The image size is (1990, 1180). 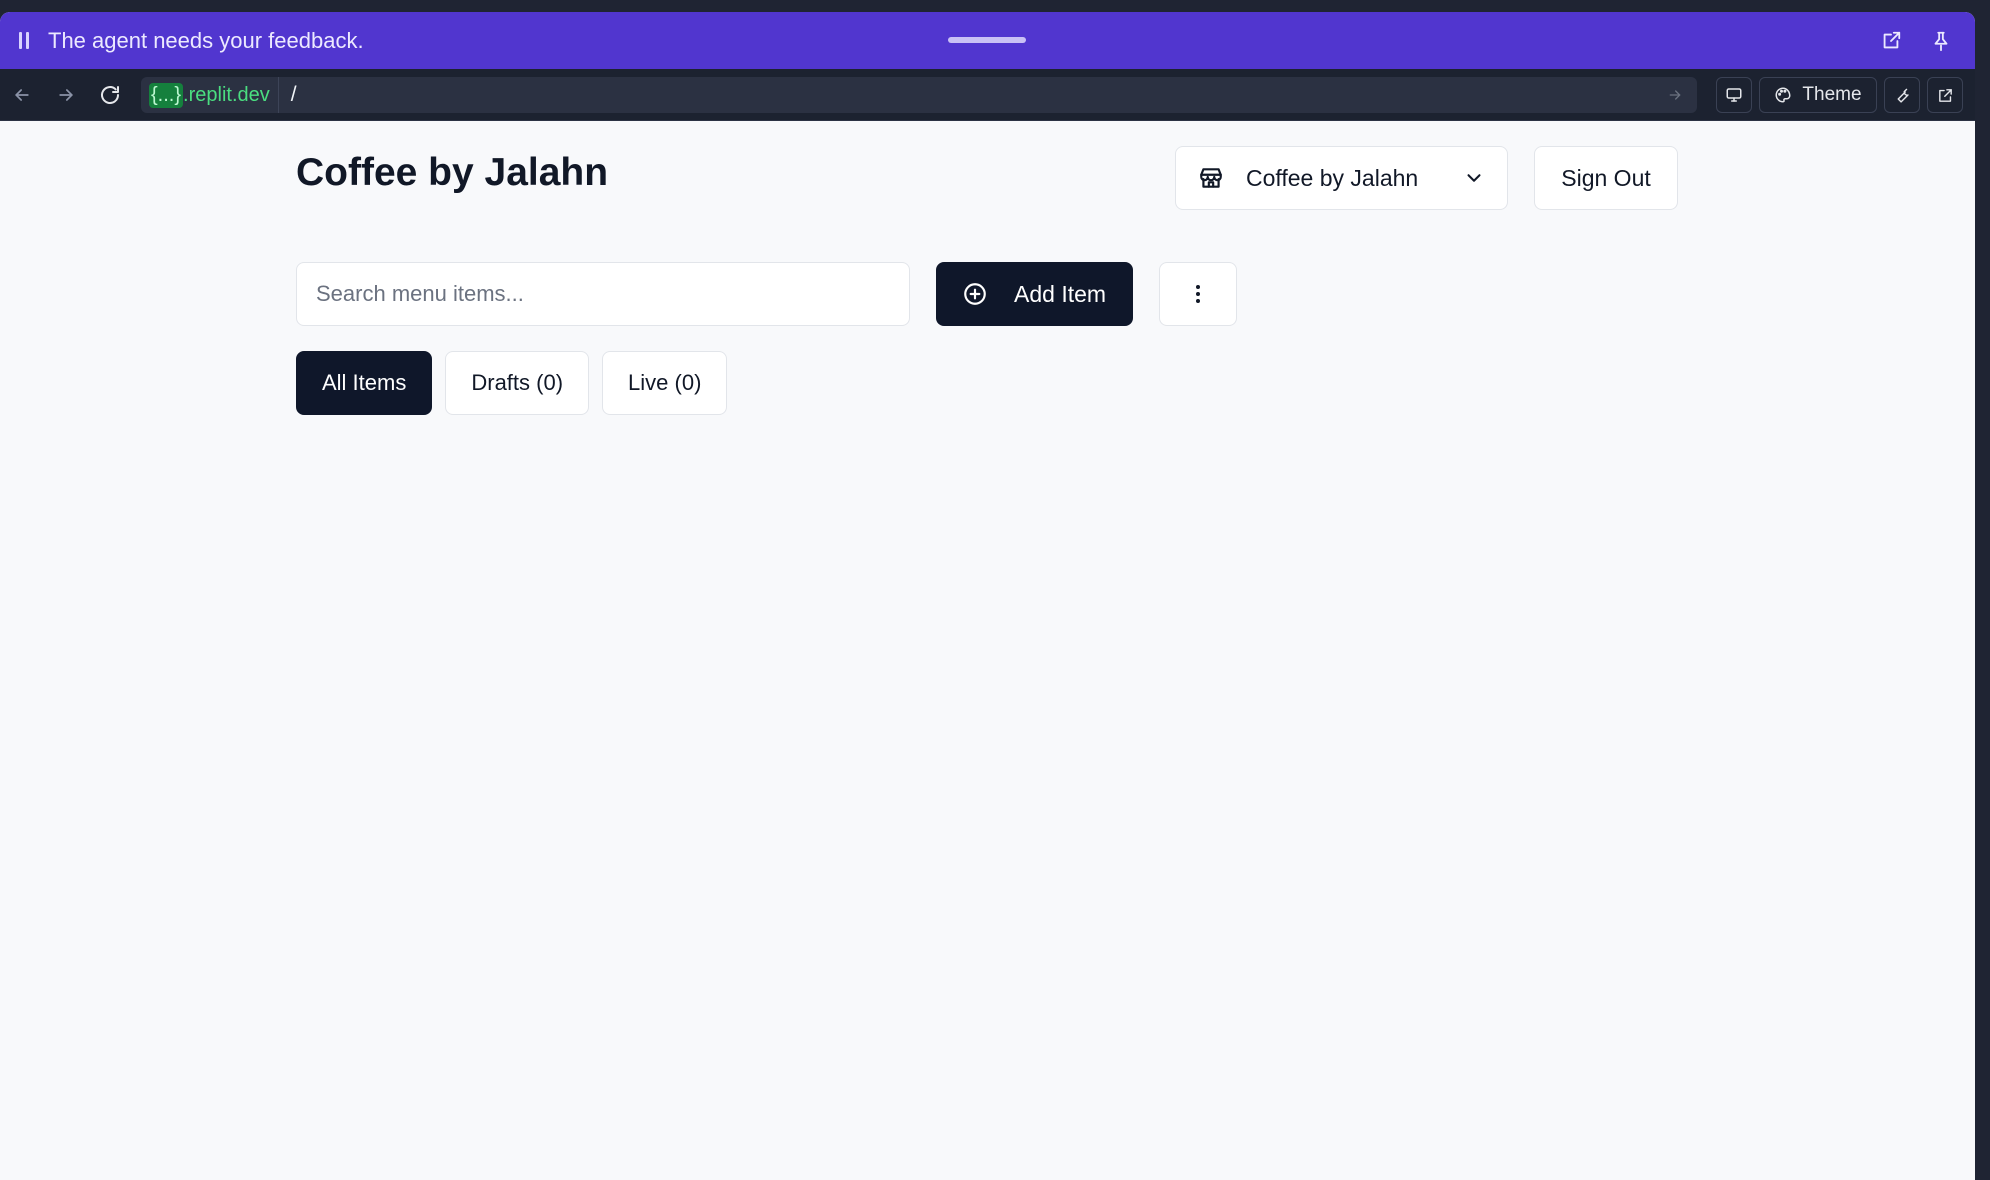 I want to click on expand-icon, so click(x=1891, y=41).